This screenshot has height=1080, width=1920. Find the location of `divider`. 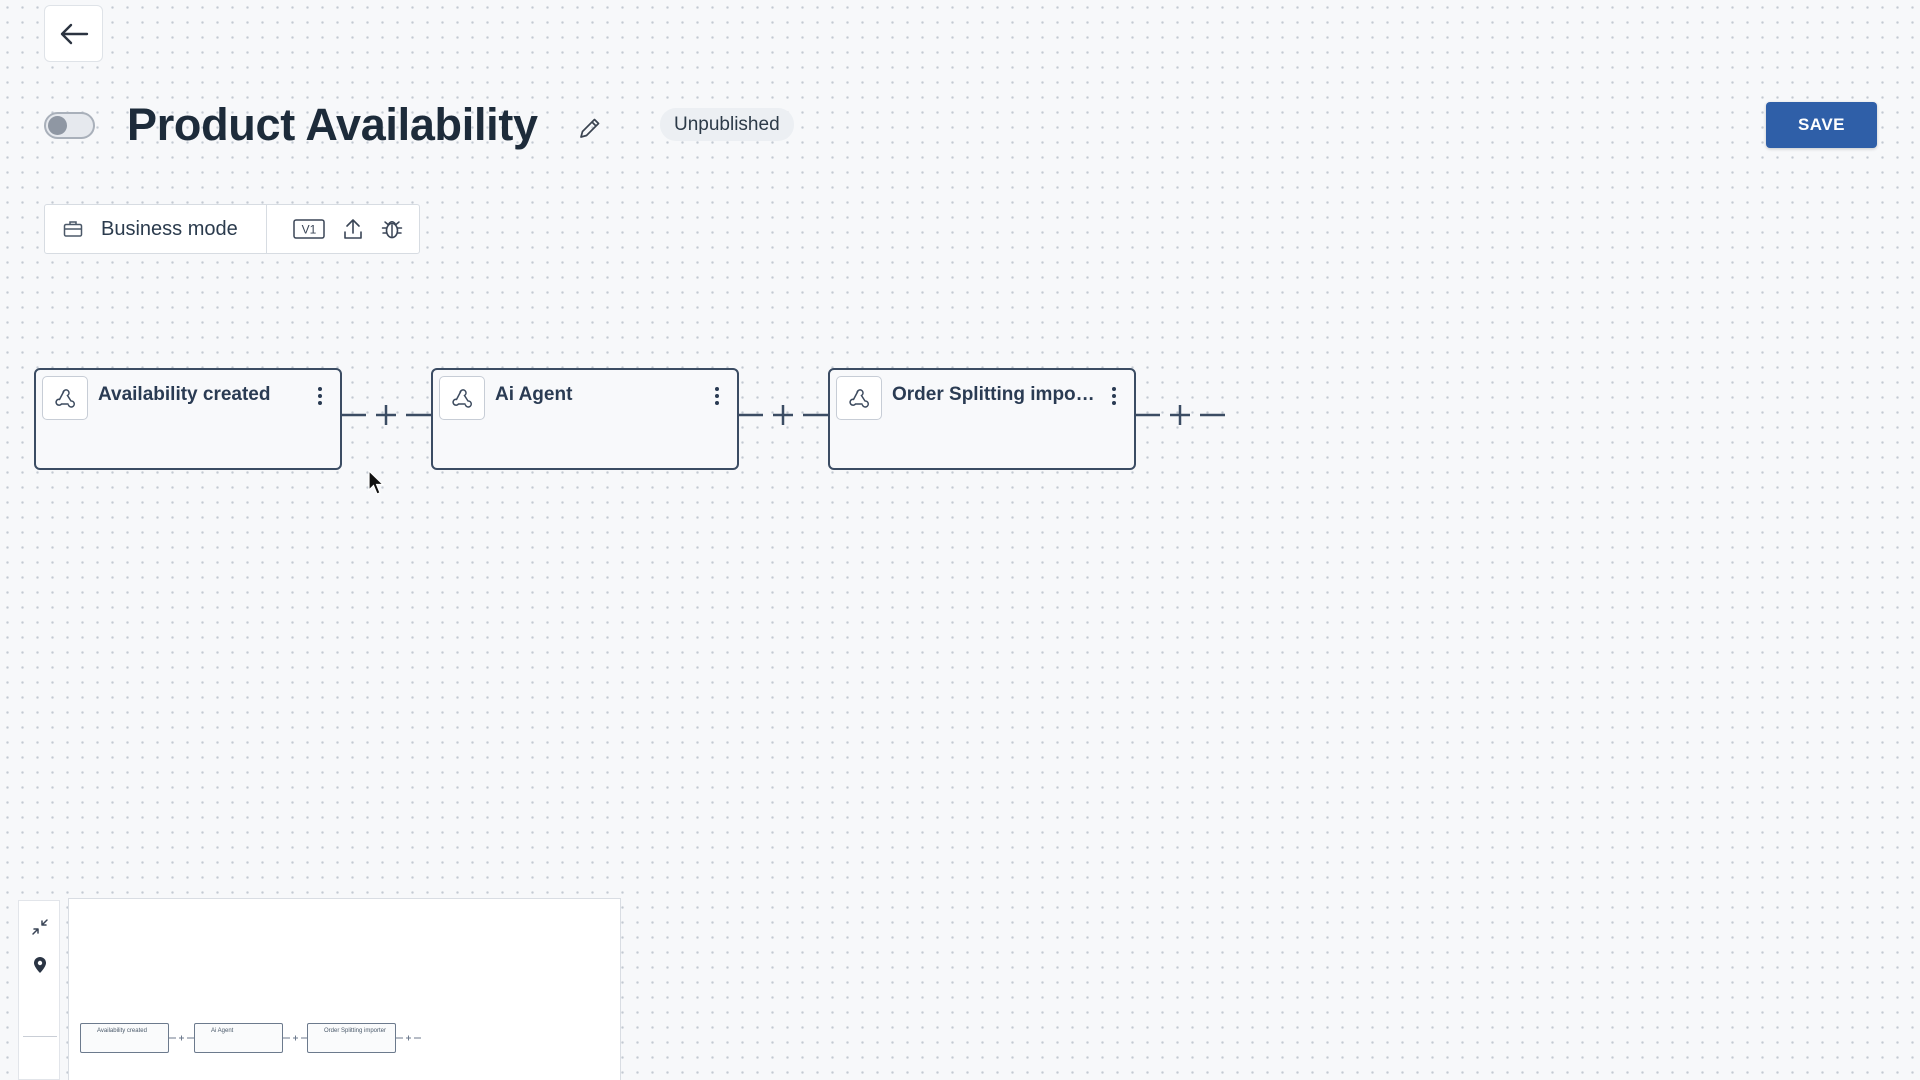

divider is located at coordinates (40, 1036).